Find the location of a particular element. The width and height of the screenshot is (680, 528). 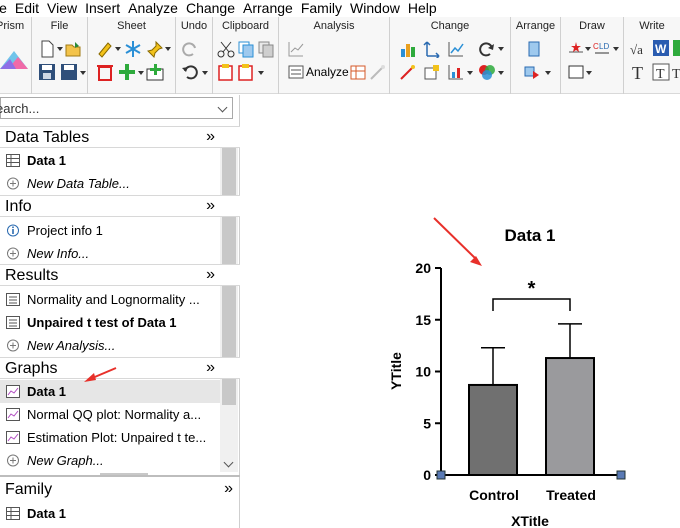

annotation-arrow is located at coordinates (457, 241).